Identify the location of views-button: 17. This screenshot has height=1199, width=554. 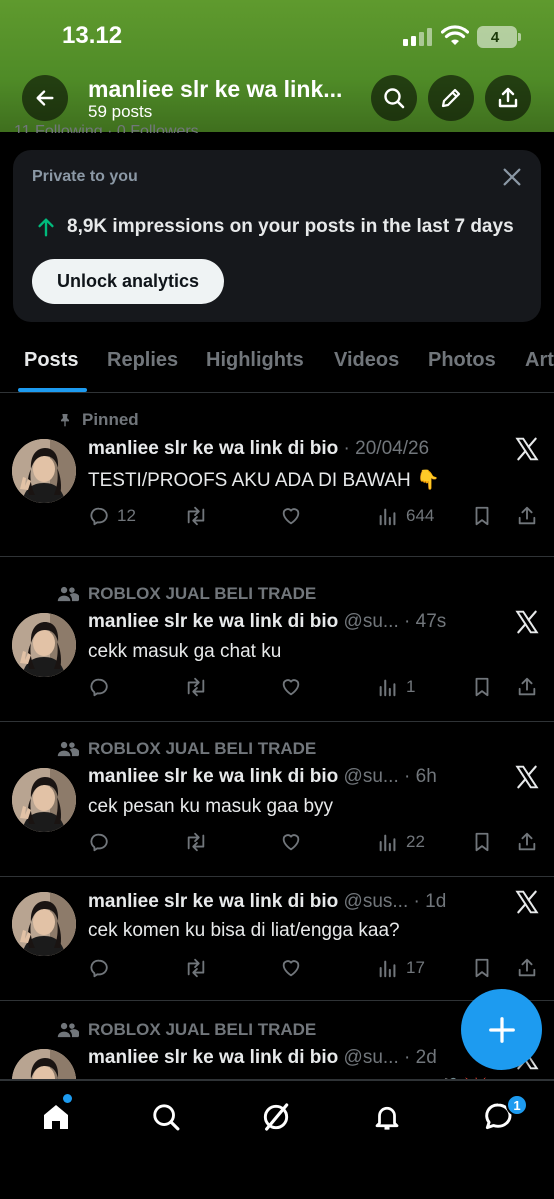
(401, 968).